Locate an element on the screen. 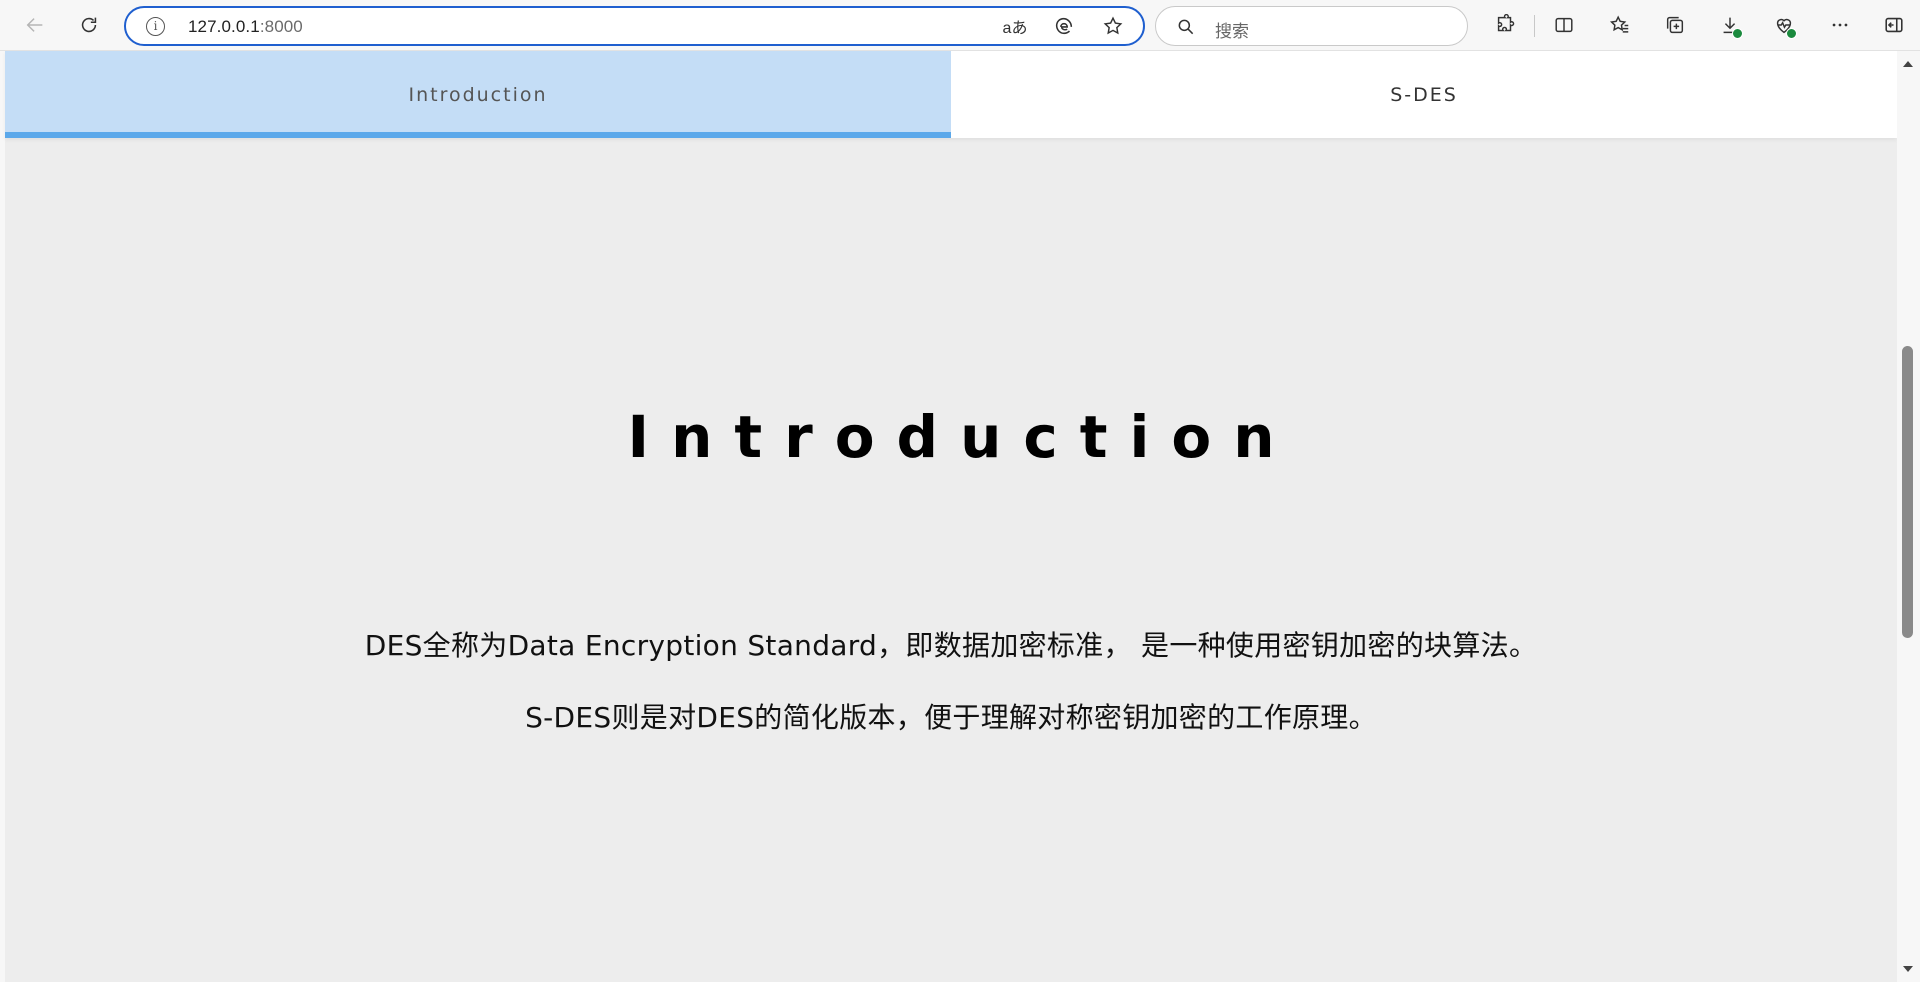 Image resolution: width=1920 pixels, height=982 pixels. search-placeholder: 搜索 is located at coordinates (1232, 32).